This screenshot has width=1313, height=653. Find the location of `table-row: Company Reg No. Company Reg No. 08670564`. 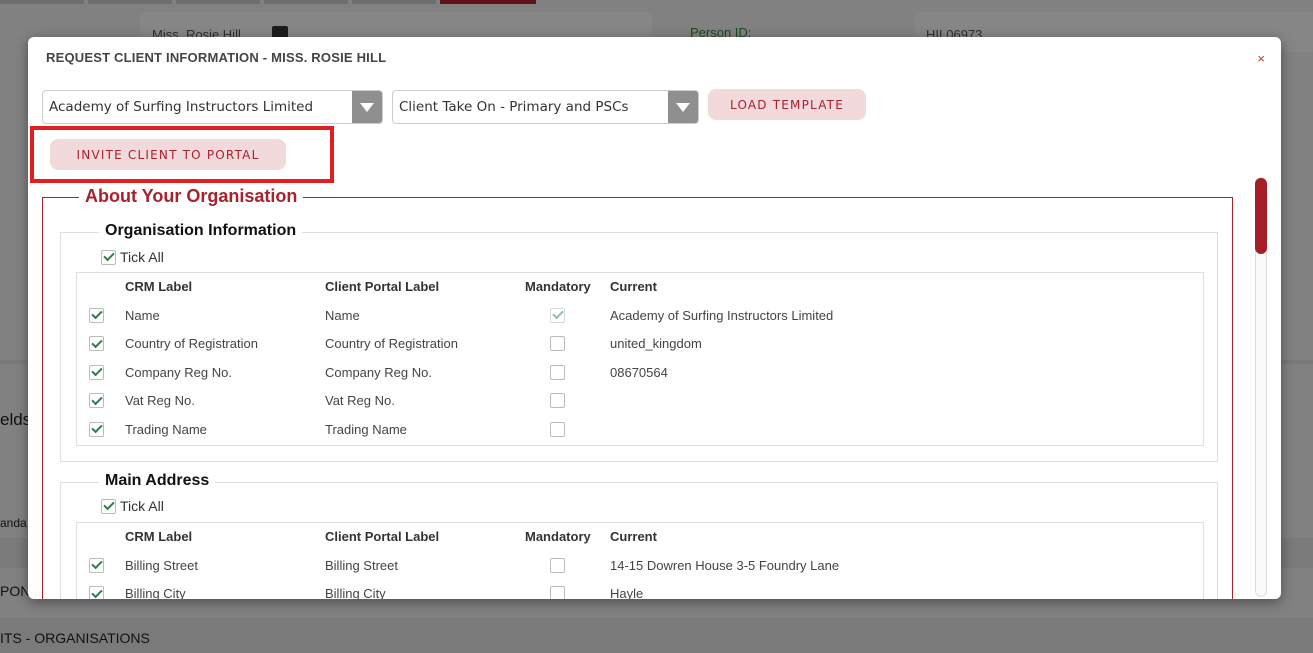

table-row: Company Reg No. Company Reg No. 08670564 is located at coordinates (640, 373).